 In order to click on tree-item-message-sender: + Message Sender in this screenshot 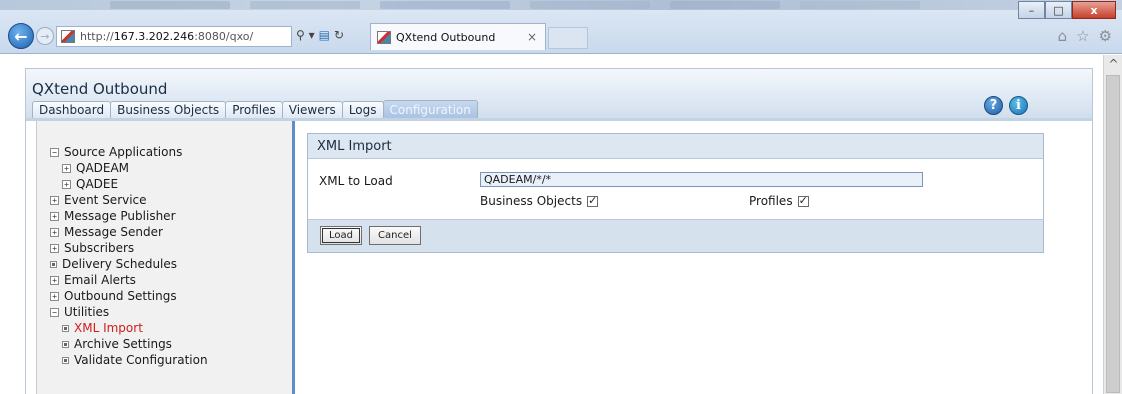, I will do `click(129, 232)`.